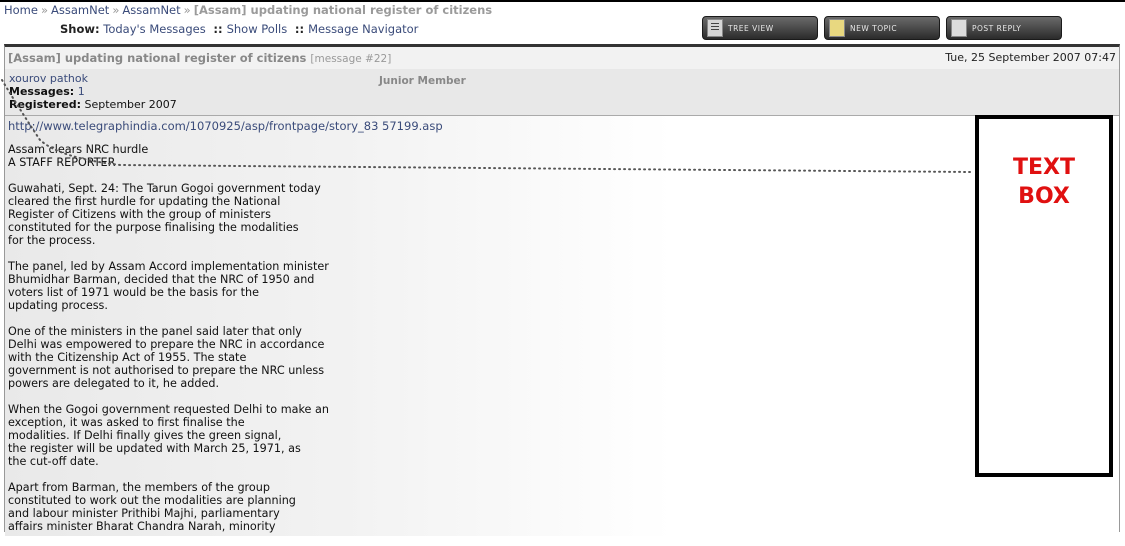 The height and width of the screenshot is (546, 1125). I want to click on show-polls-link: Show Polls, so click(257, 29).